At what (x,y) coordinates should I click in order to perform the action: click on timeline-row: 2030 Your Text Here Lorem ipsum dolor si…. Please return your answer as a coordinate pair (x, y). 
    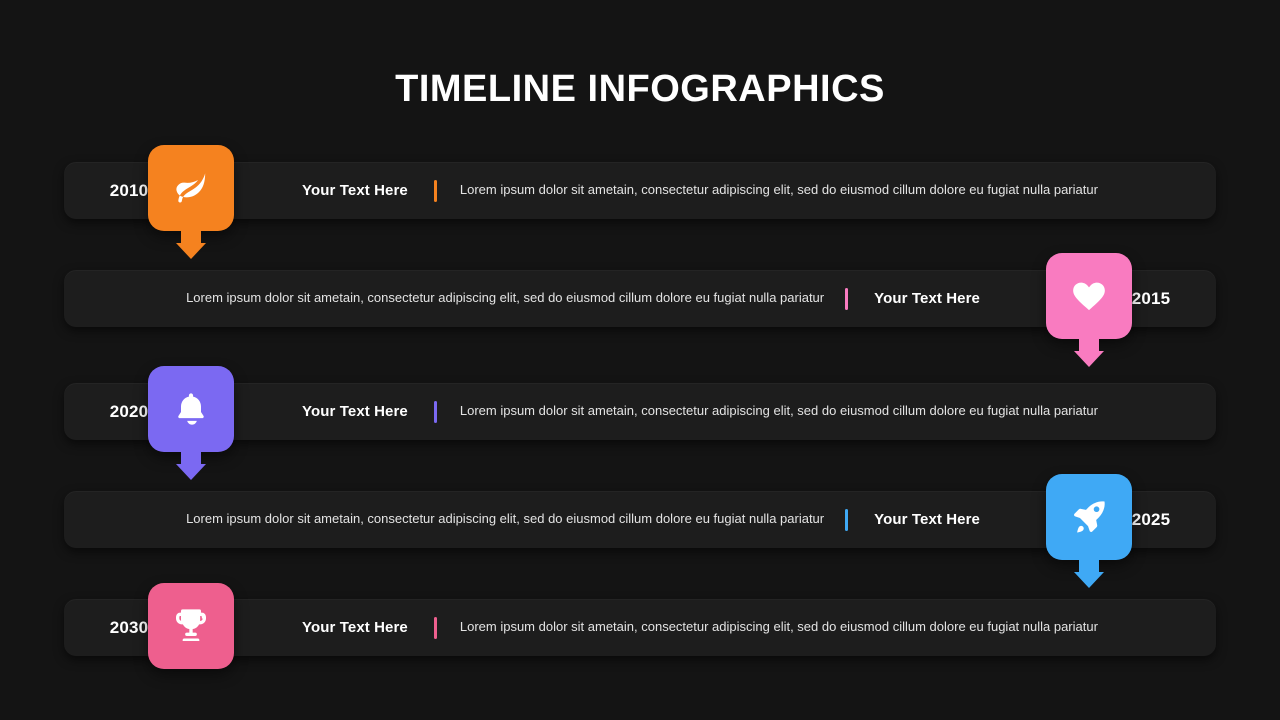
    Looking at the image, I should click on (640, 627).